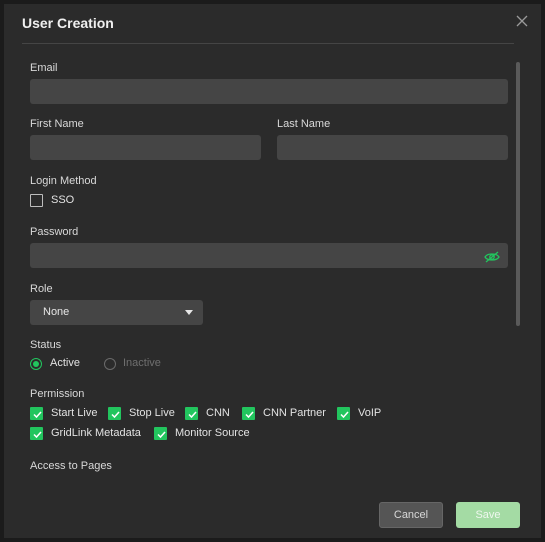  Describe the element at coordinates (212, 433) in the screenshot. I see `permission-monitor-source-label: Monitor Source` at that location.